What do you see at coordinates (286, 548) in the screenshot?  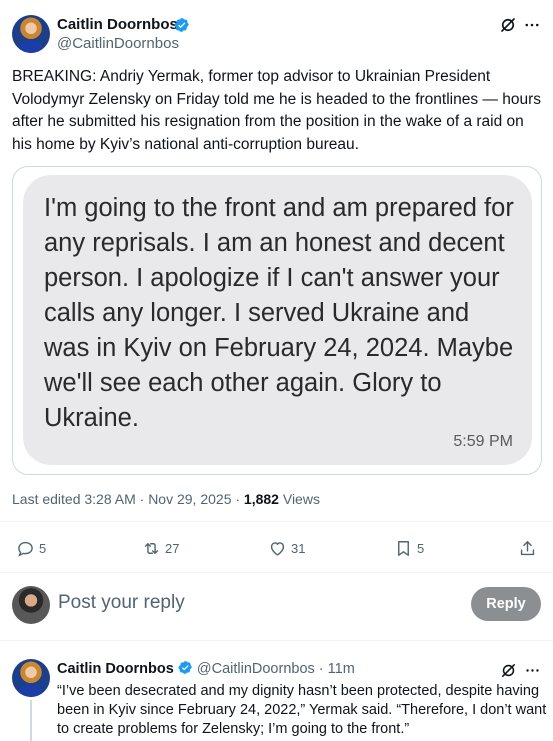 I see `like-action: 31` at bounding box center [286, 548].